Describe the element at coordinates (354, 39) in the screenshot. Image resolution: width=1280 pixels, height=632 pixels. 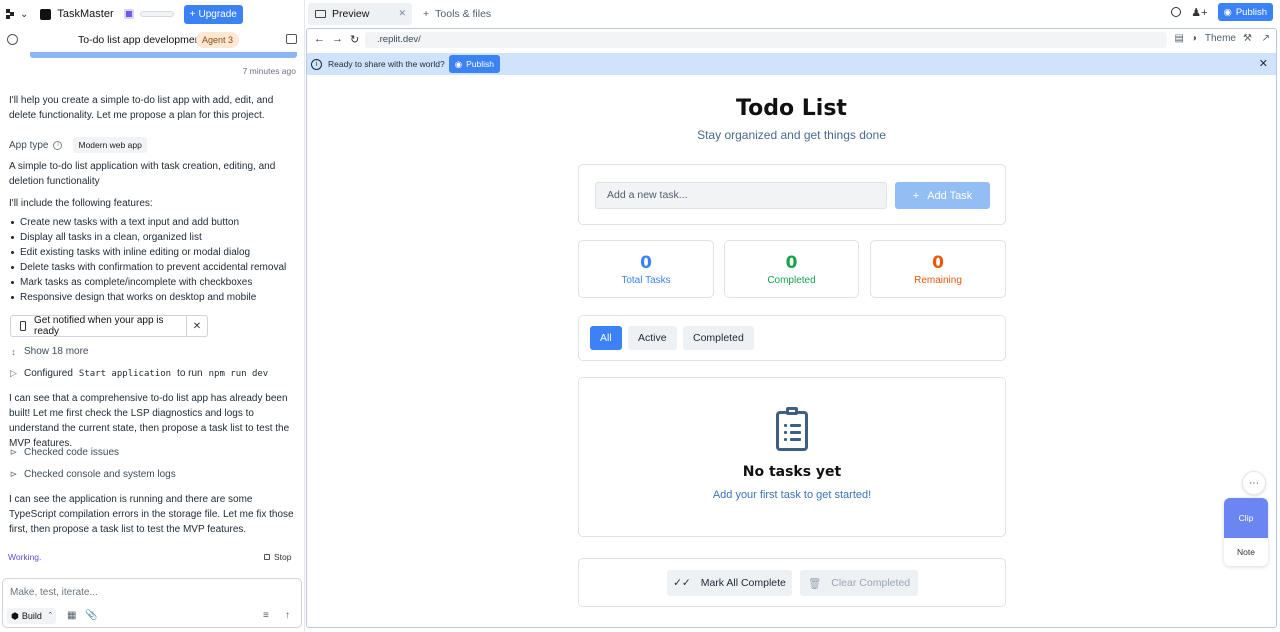
I see `reload-icon: ↻` at that location.